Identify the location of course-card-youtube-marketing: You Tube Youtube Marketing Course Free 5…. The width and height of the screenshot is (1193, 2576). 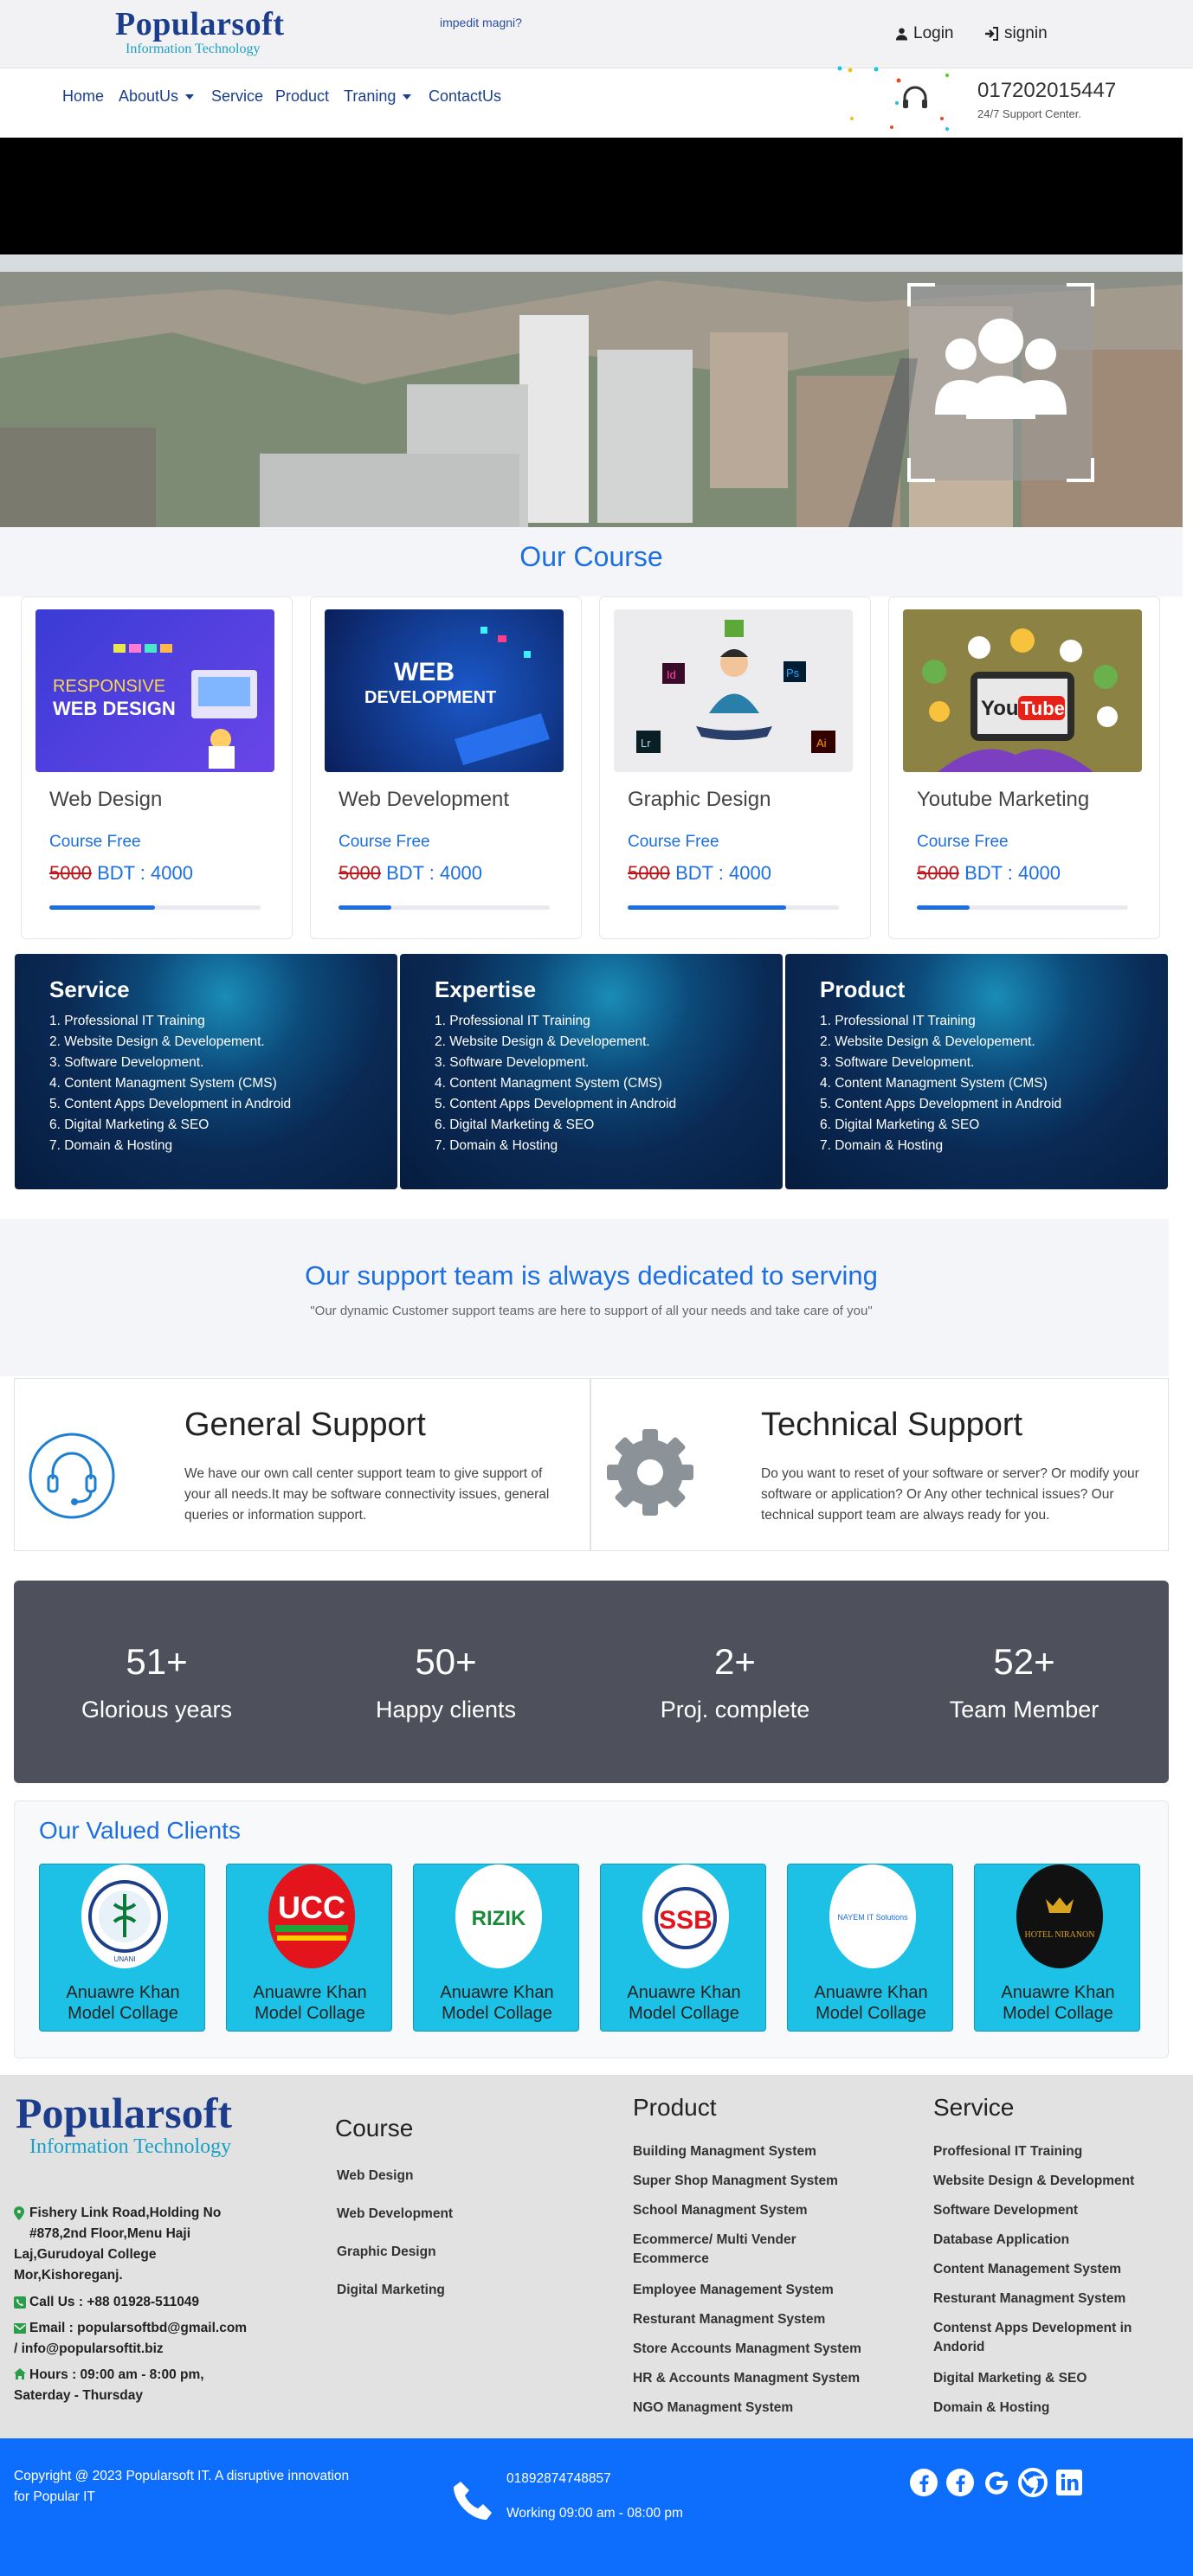
(1024, 767).